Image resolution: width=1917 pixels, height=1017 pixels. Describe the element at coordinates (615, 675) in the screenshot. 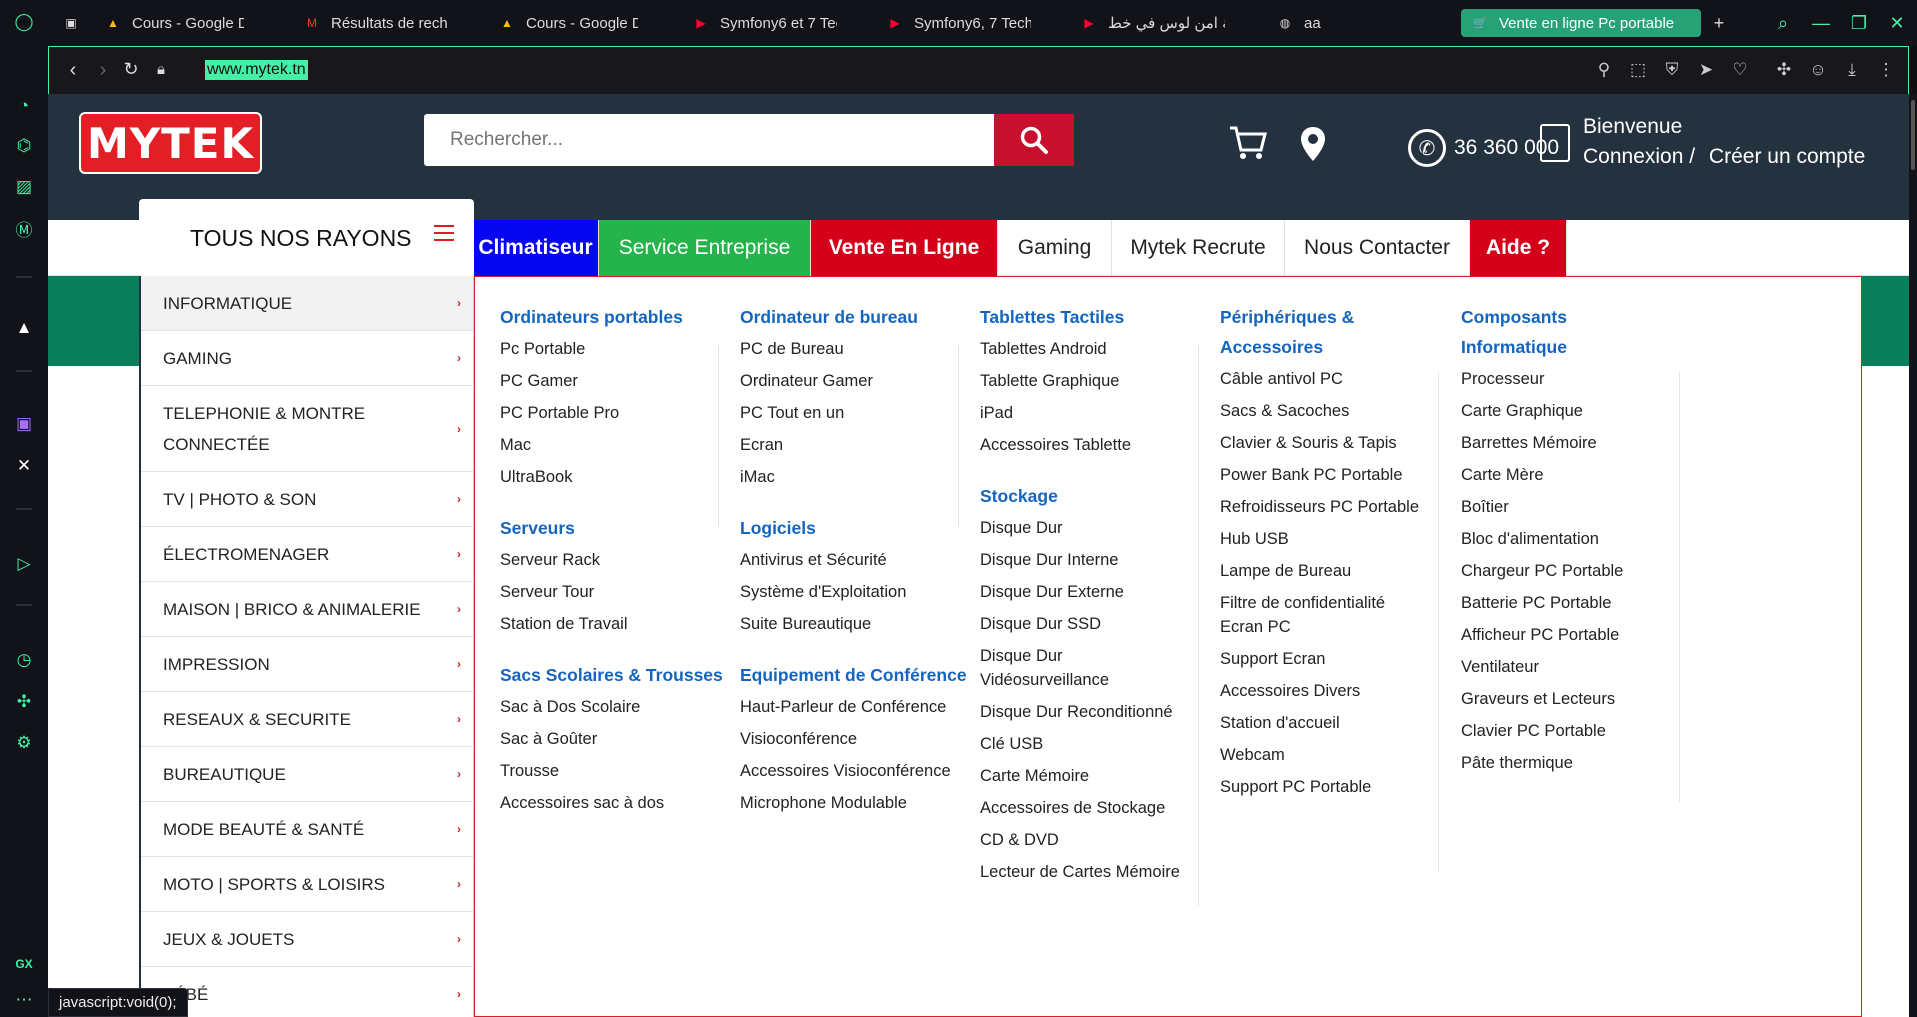

I see `category-link: Sacs Scolaires & Trousses` at that location.